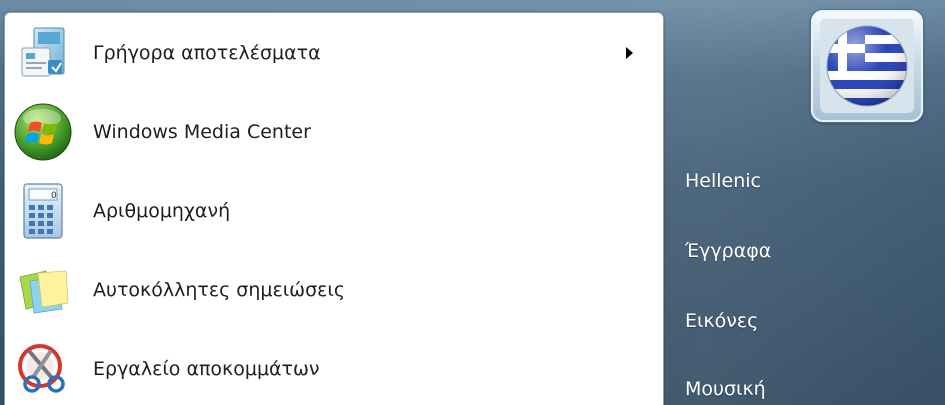  Describe the element at coordinates (721, 321) in the screenshot. I see `place-item-pictures: Εικόνες` at that location.